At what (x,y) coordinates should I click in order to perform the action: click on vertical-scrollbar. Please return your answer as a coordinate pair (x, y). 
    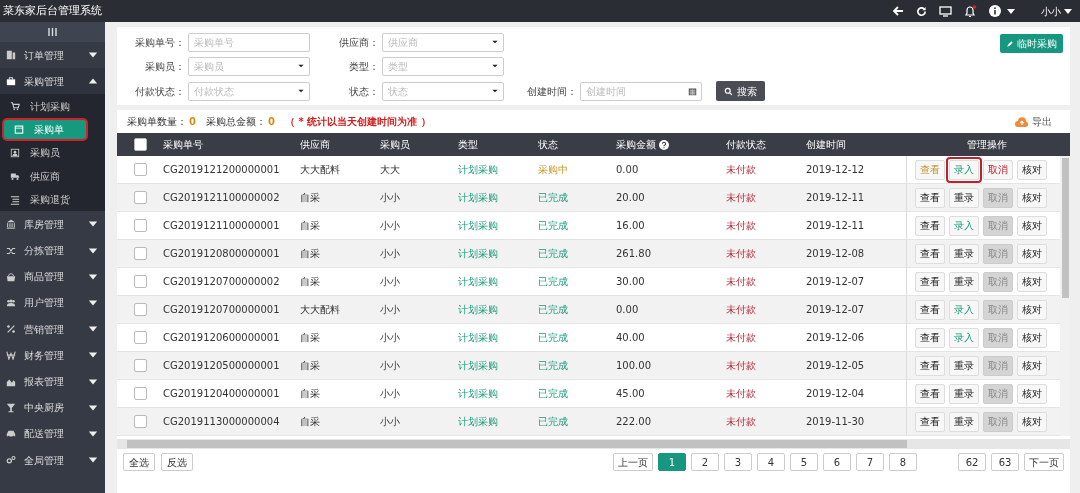
    Looking at the image, I should click on (1065, 296).